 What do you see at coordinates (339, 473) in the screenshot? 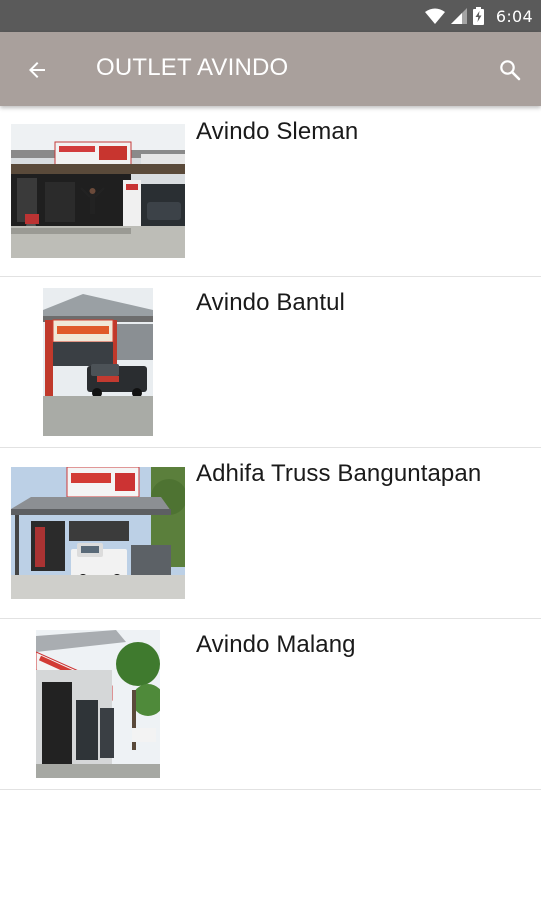
I see `outlet-name: Adhifa Truss Banguntapan` at bounding box center [339, 473].